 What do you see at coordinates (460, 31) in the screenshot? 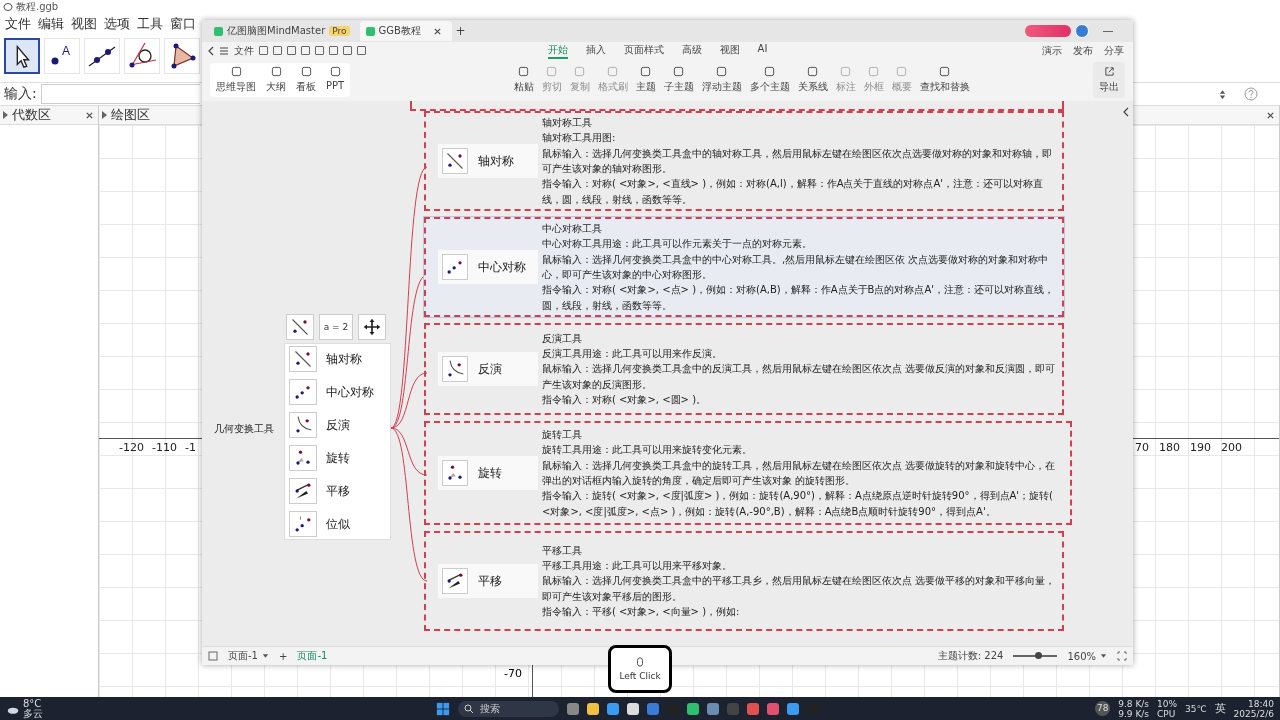
I see `new-tab-button: +` at bounding box center [460, 31].